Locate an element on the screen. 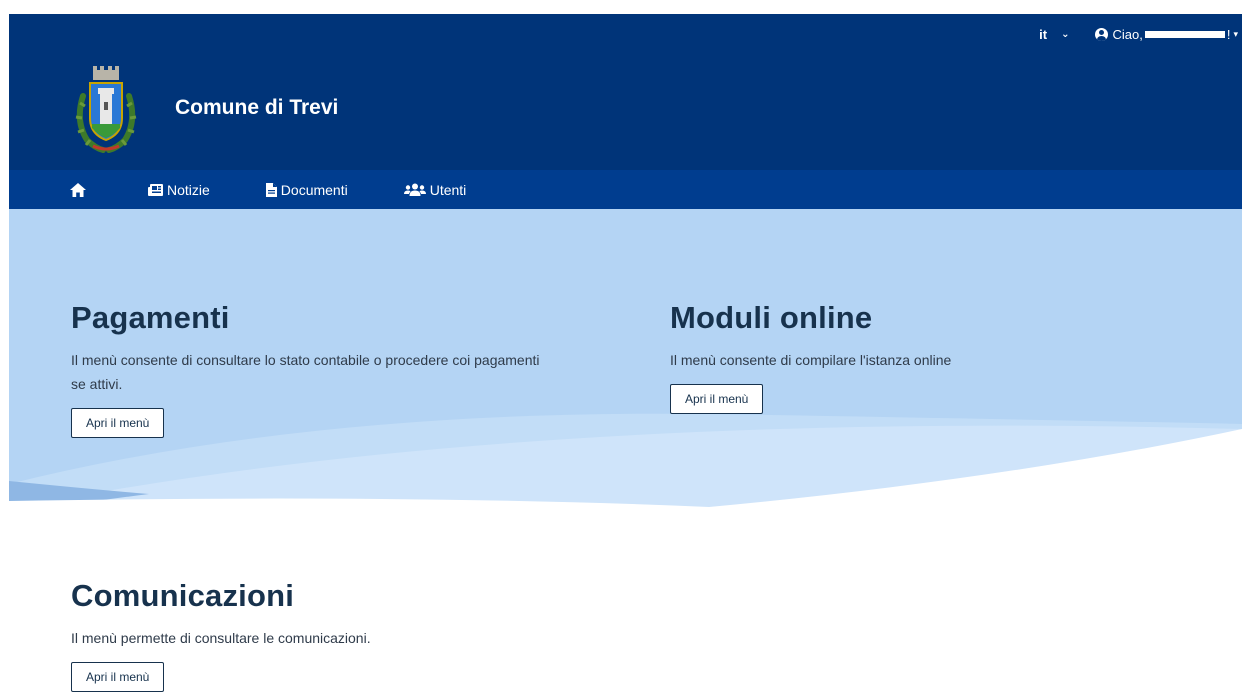  site-title: Comune di Trevi is located at coordinates (257, 107).